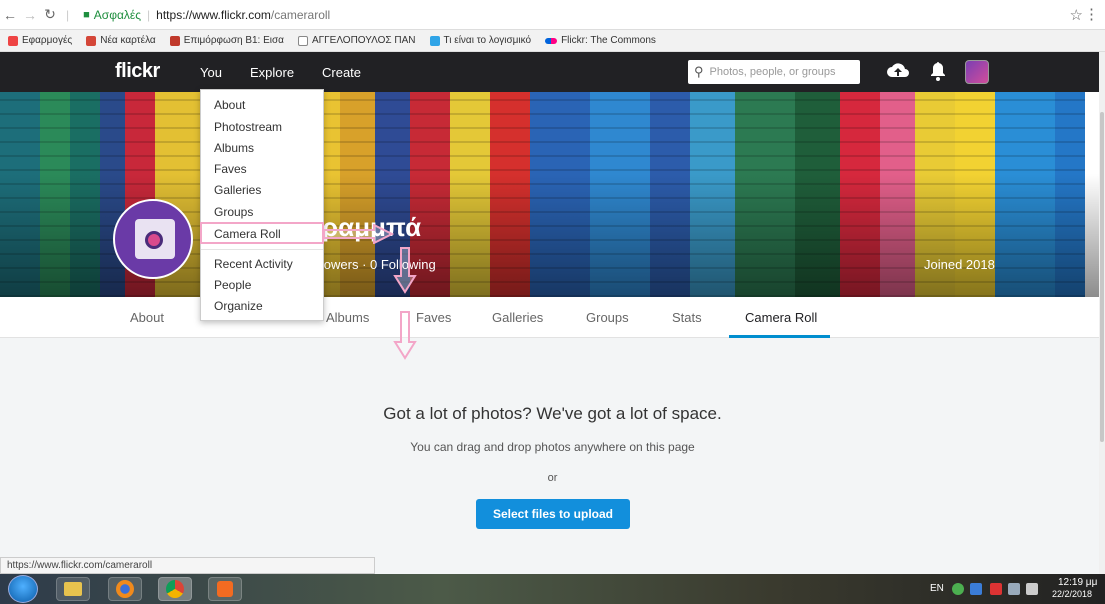 This screenshot has width=1105, height=604. What do you see at coordinates (347, 317) in the screenshot?
I see `tab-albums: Albums` at bounding box center [347, 317].